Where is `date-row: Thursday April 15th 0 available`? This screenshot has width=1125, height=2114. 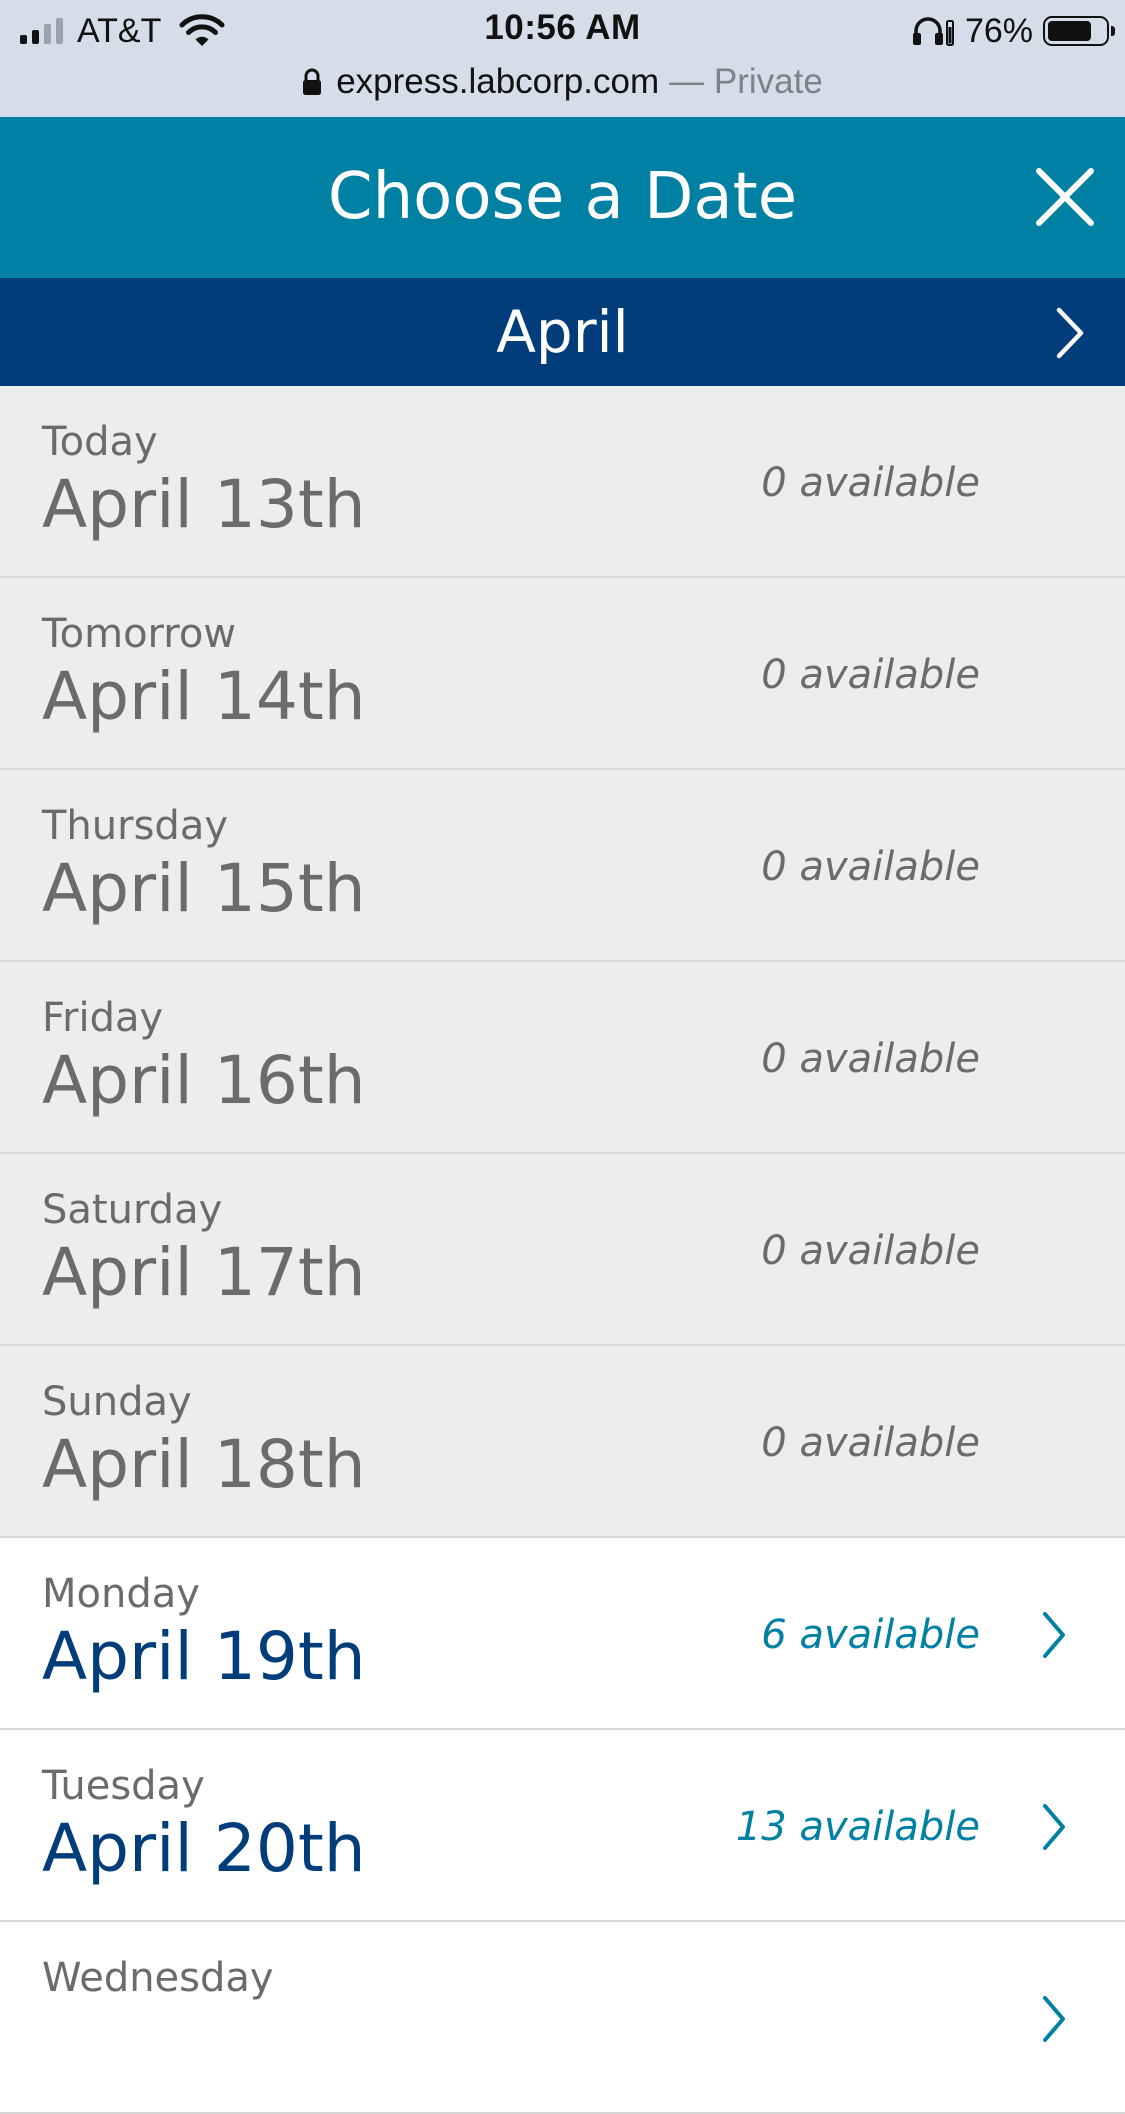 date-row: Thursday April 15th 0 available is located at coordinates (562, 866).